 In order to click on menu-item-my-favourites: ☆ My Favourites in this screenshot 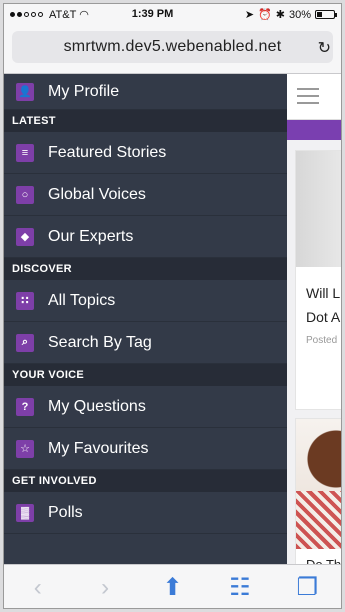, I will do `click(145, 449)`.